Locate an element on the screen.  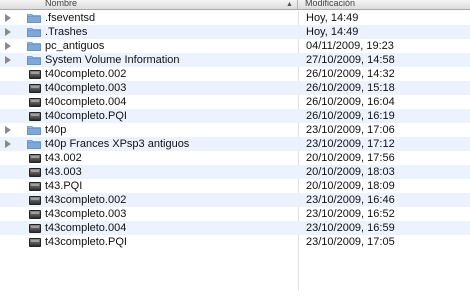
item-modified-date: 26/10/2009, 15:18 is located at coordinates (350, 88).